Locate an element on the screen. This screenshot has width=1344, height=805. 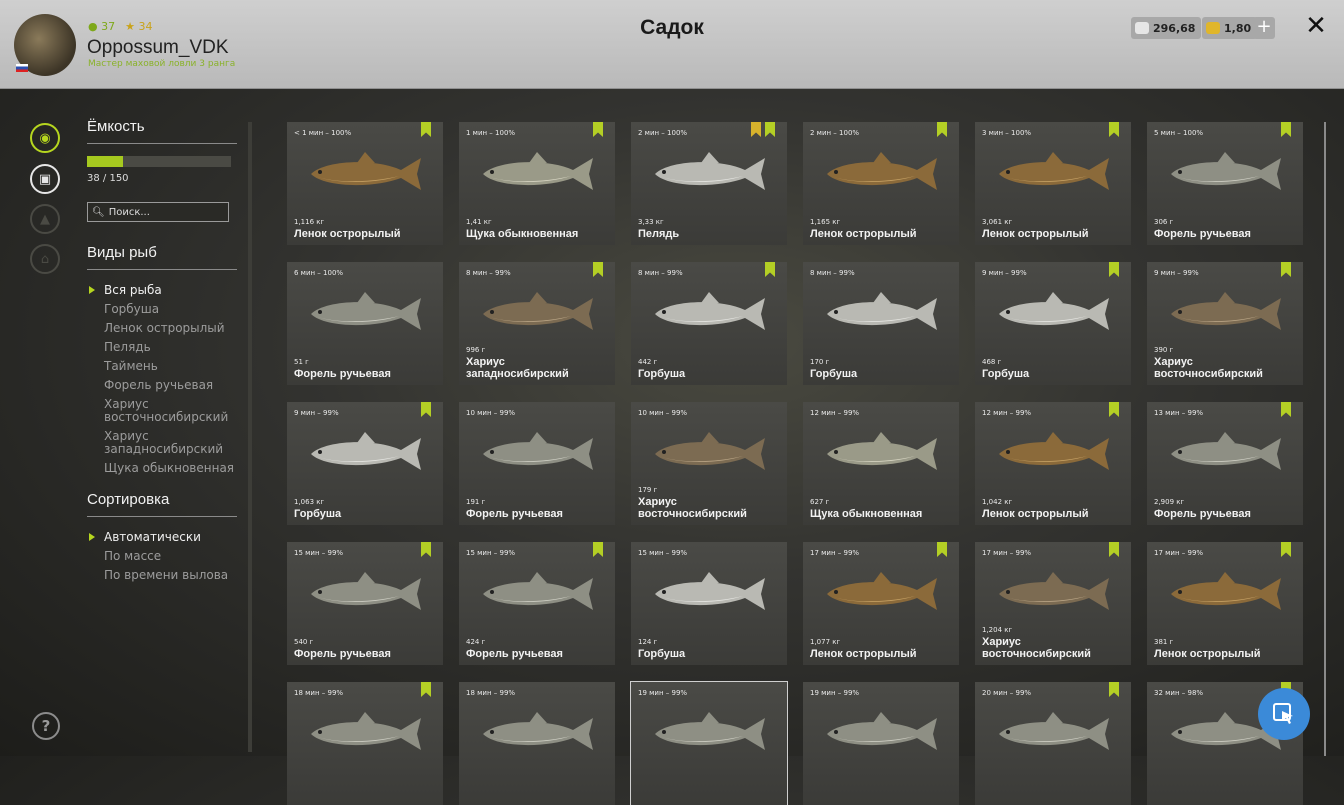
fish-card: 17 мин – 99% 381 г Ленок острорылый is located at coordinates (1225, 603).